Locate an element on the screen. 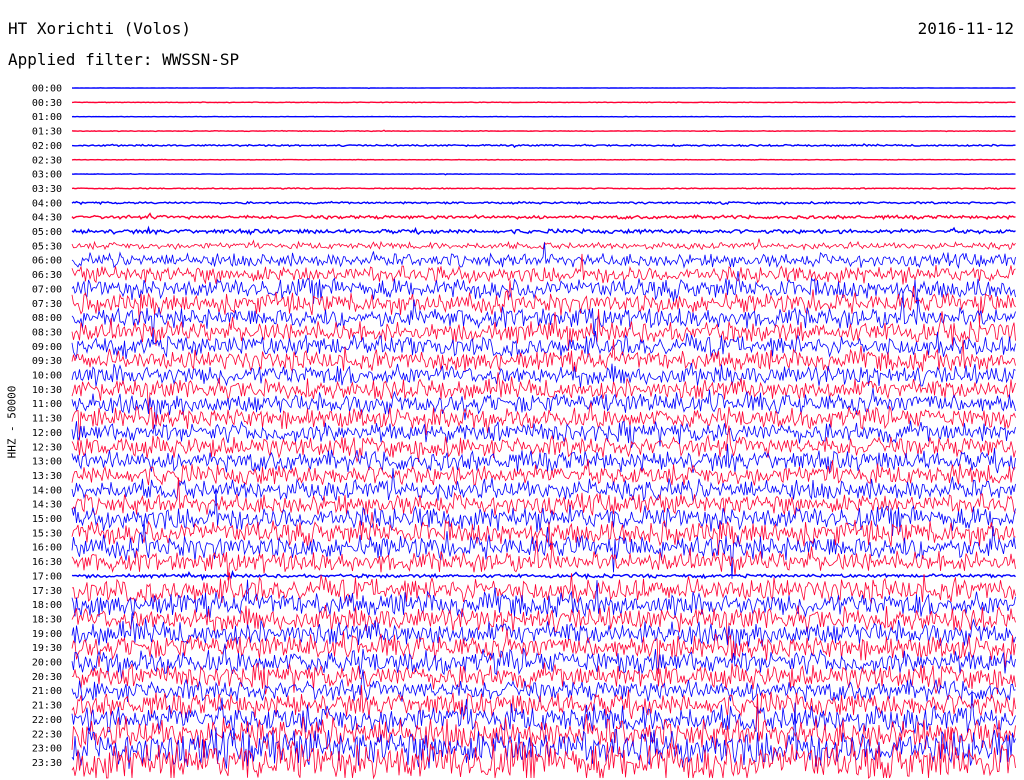 Image resolution: width=1024 pixels, height=780 pixels. time-tick-label: 06:30 is located at coordinates (47, 275).